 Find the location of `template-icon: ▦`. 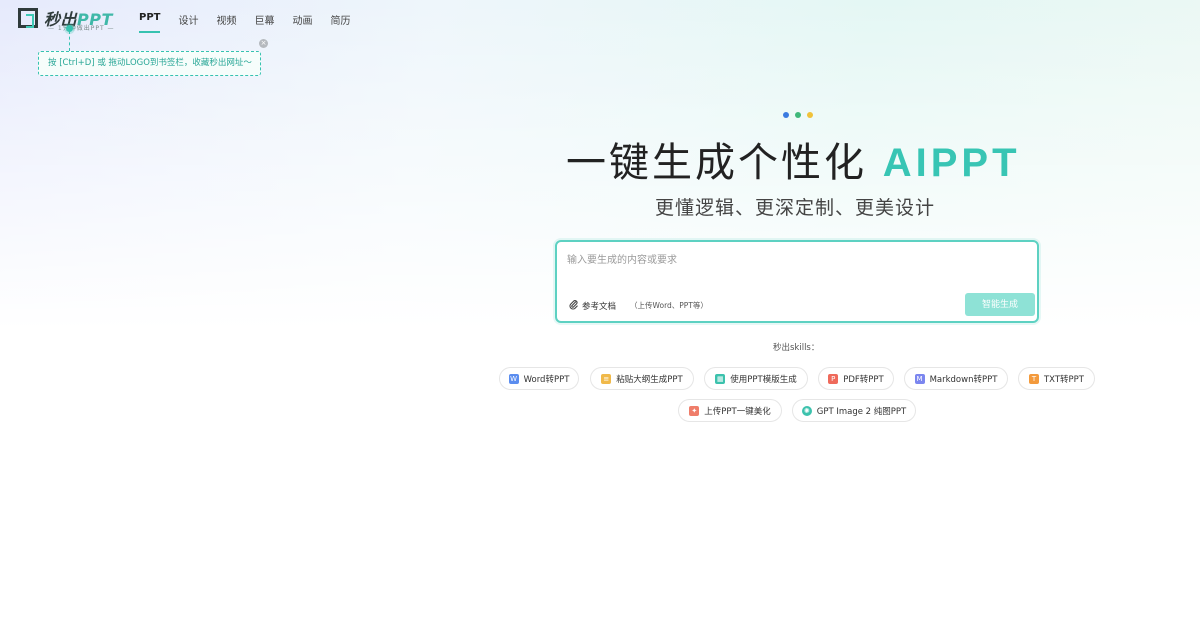

template-icon: ▦ is located at coordinates (720, 378).